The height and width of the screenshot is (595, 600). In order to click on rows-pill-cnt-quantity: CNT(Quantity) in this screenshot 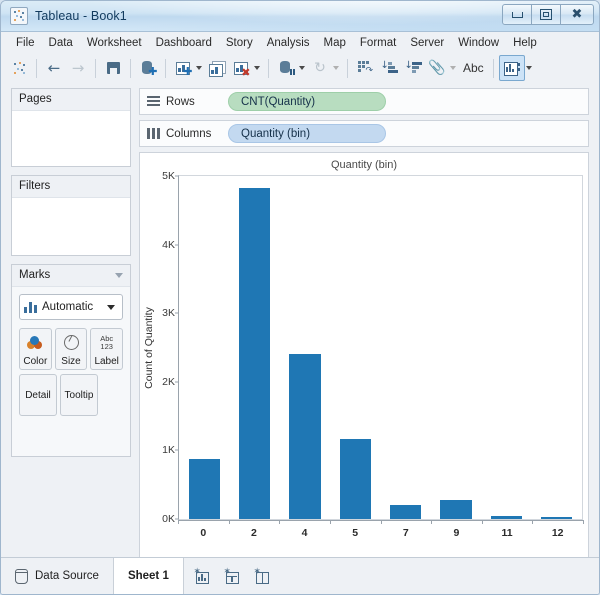, I will do `click(307, 101)`.